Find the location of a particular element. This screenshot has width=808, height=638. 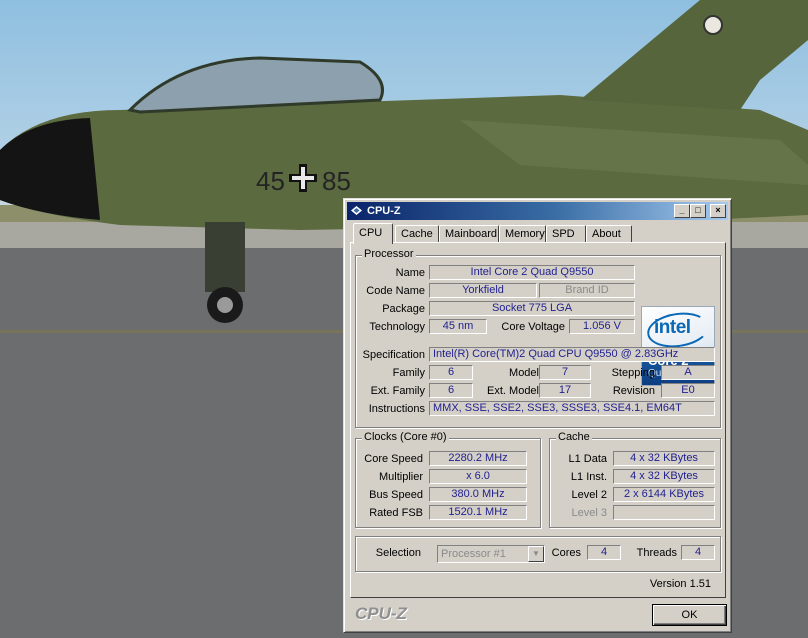

window-title: CPU-Z is located at coordinates (384, 211).